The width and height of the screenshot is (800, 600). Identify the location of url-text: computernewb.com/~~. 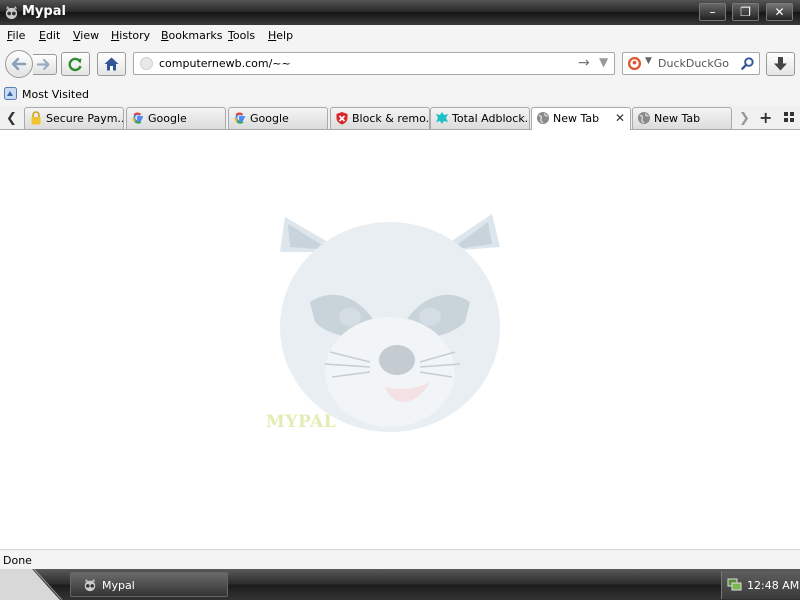
(225, 63).